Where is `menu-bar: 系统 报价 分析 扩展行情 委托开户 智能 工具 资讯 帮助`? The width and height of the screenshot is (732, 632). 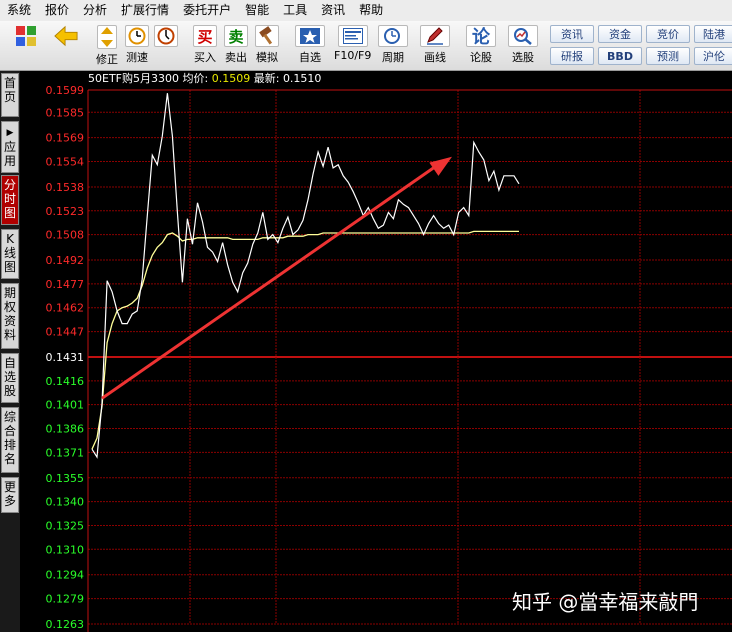 menu-bar: 系统 报价 分析 扩展行情 委托开户 智能 工具 资讯 帮助 is located at coordinates (366, 11).